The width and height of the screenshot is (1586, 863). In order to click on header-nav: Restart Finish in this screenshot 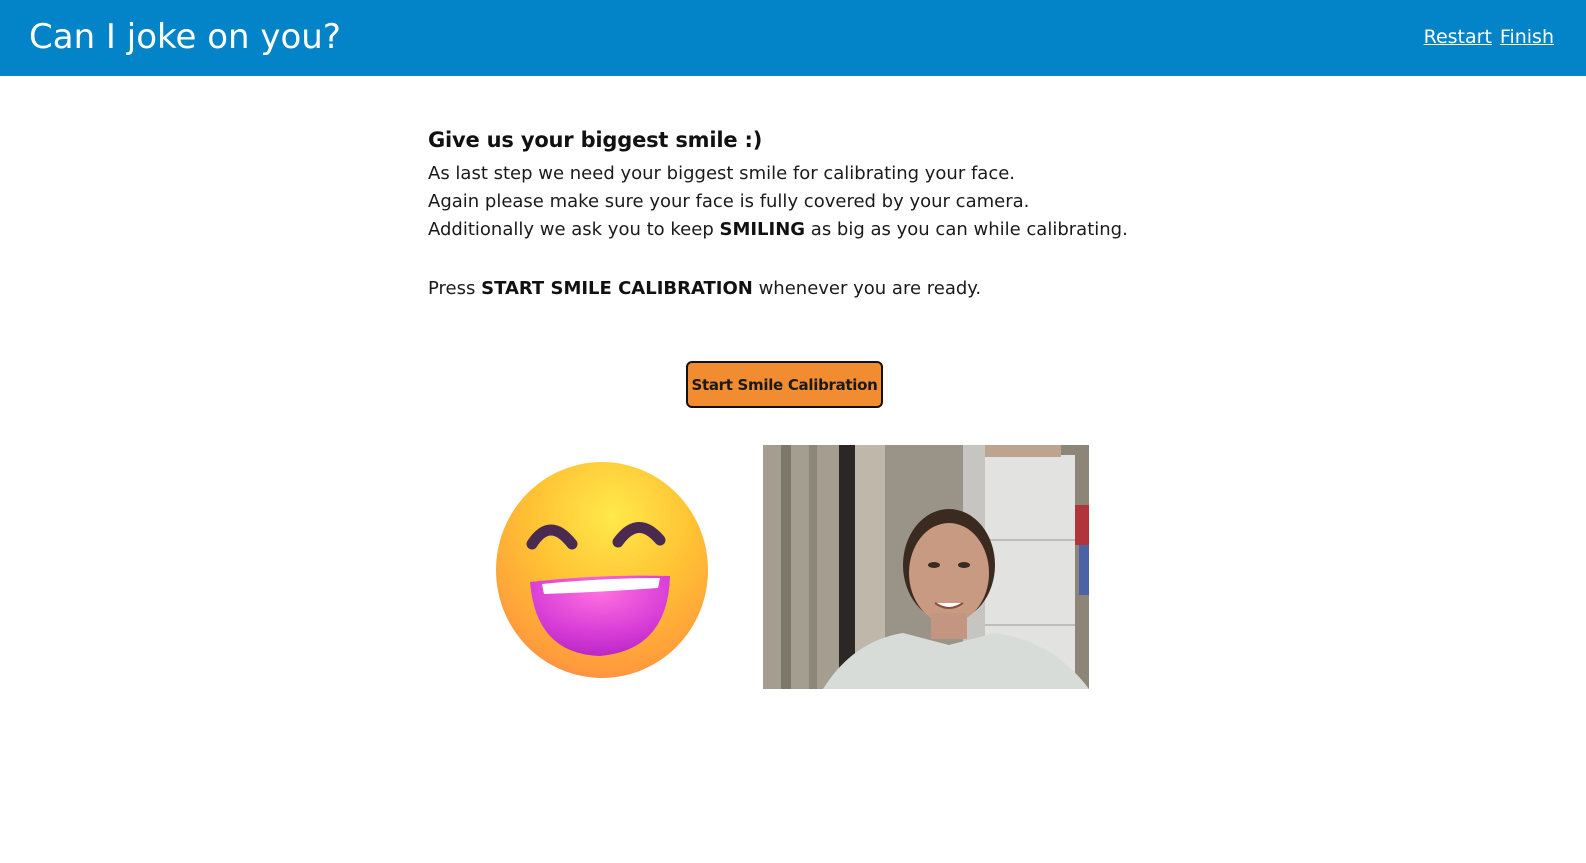, I will do `click(1489, 37)`.